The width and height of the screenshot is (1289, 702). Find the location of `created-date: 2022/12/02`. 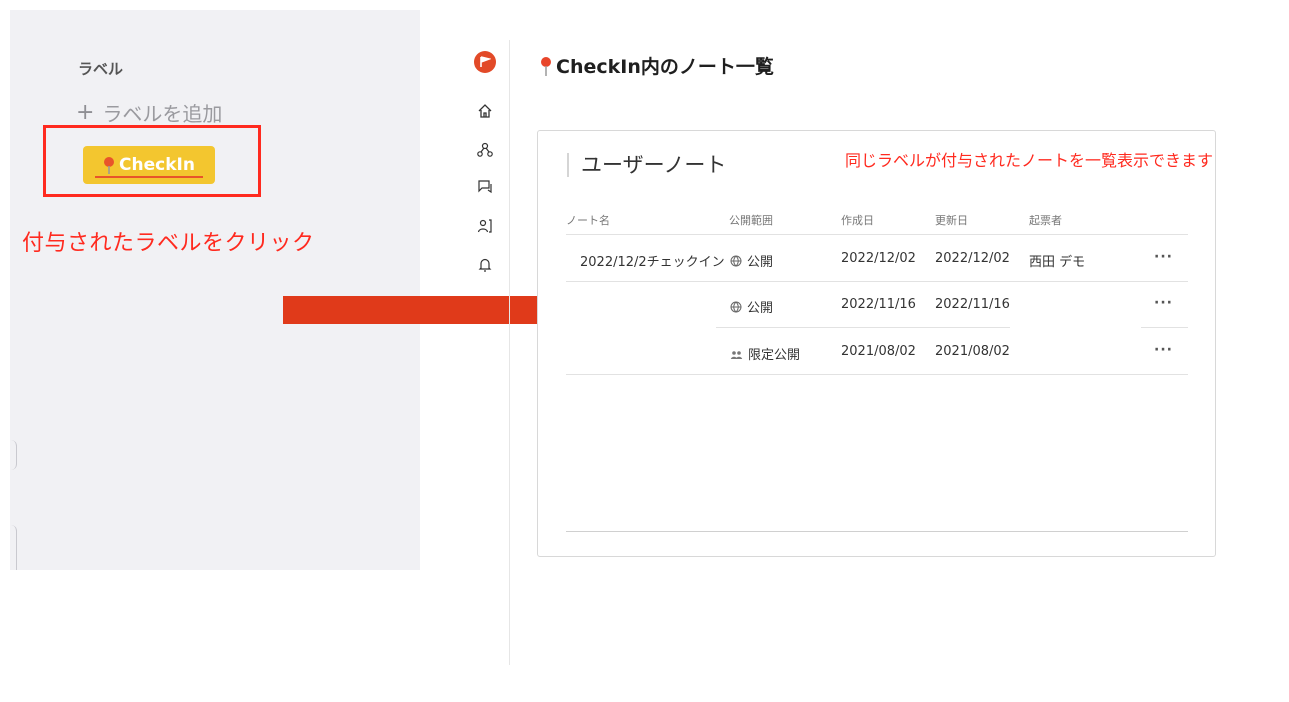

created-date: 2022/12/02 is located at coordinates (878, 258).